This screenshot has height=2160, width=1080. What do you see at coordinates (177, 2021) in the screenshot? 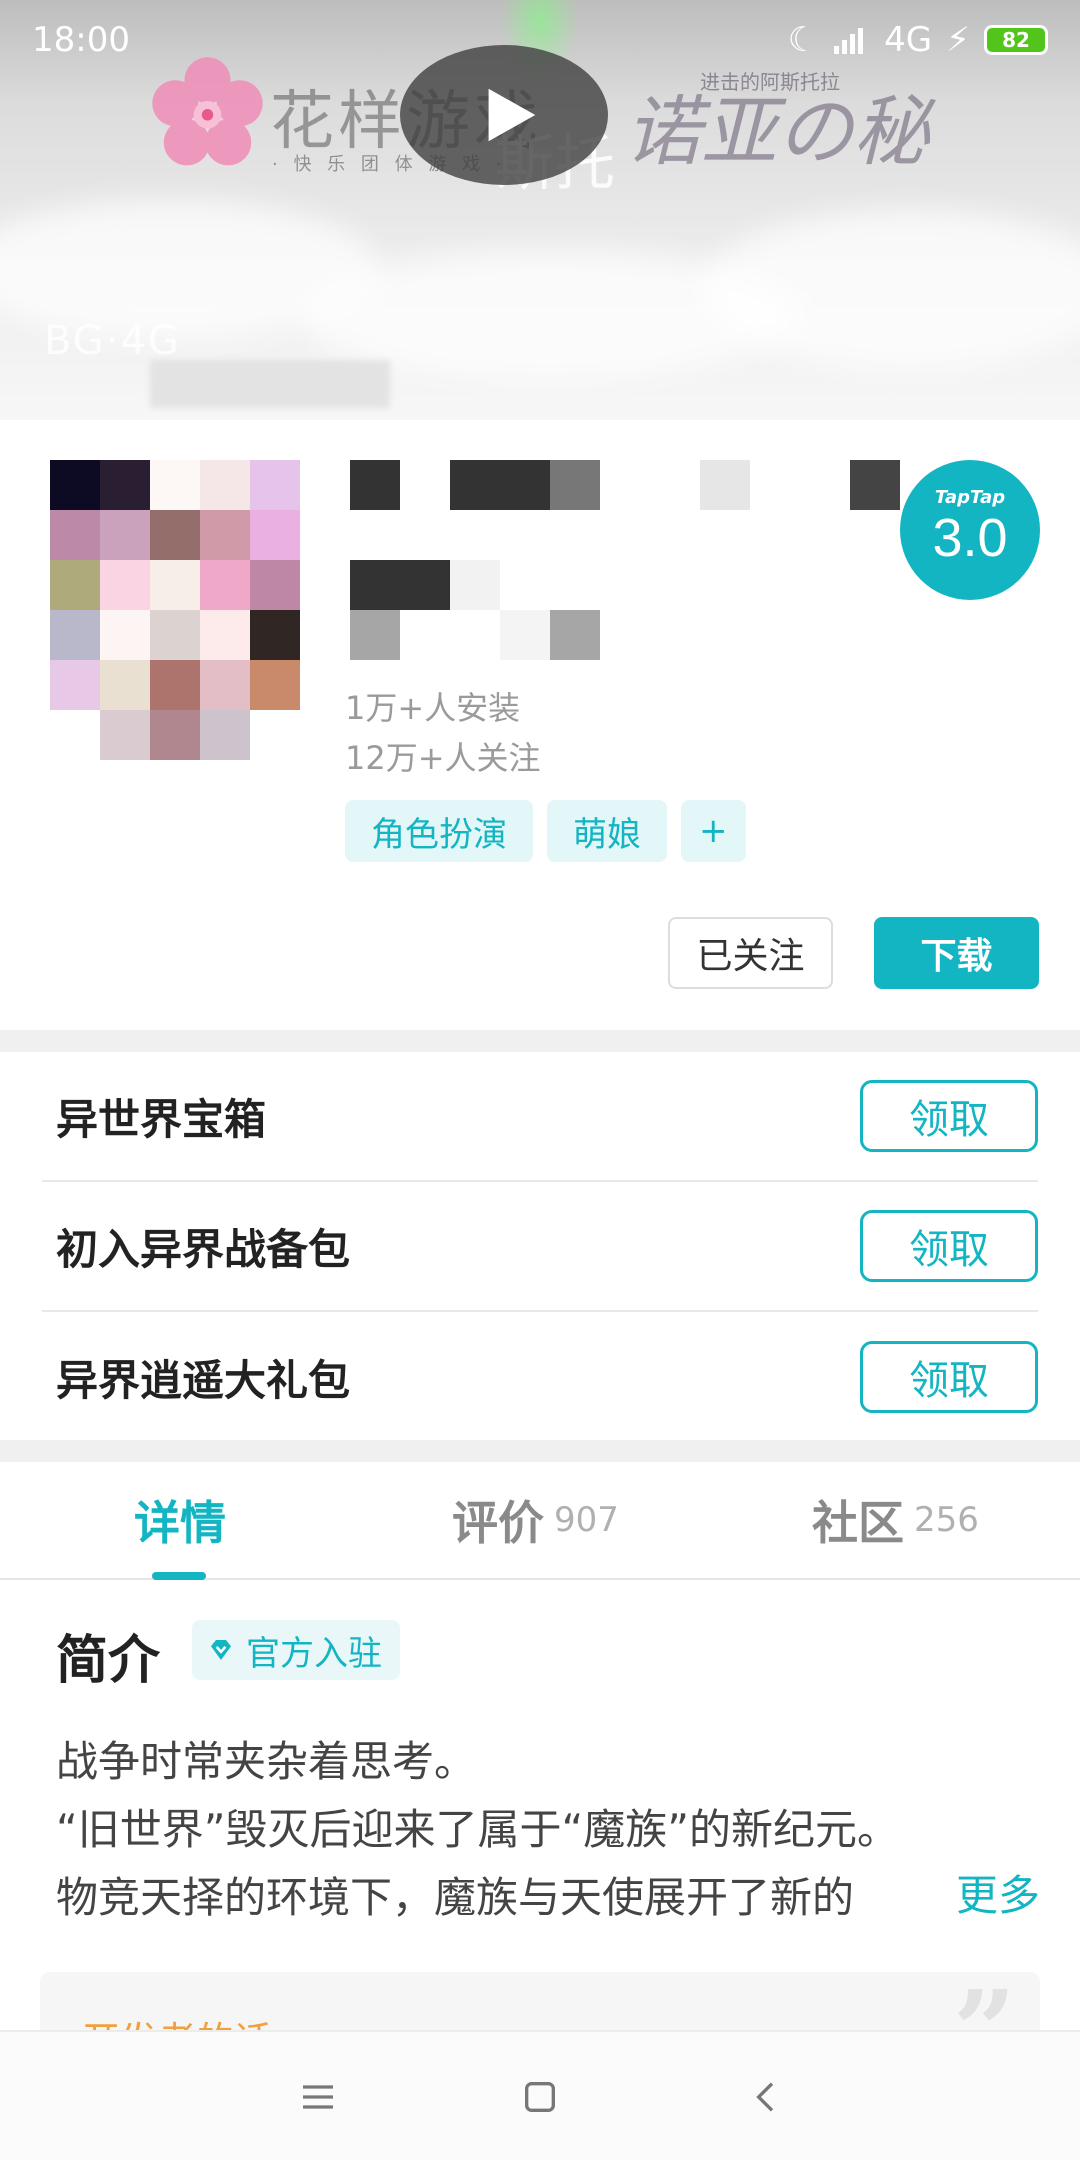
I see `developer-note-title: 开发者的话` at bounding box center [177, 2021].